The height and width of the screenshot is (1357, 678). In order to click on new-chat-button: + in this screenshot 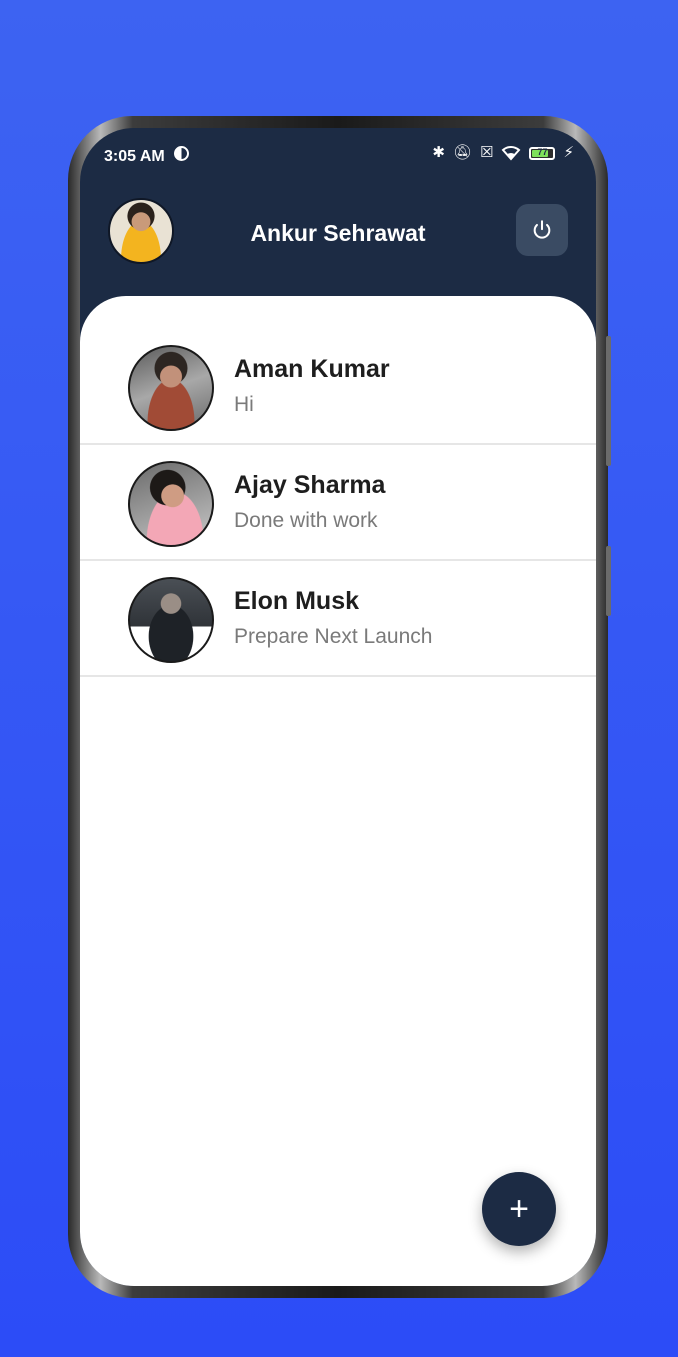, I will do `click(519, 1209)`.